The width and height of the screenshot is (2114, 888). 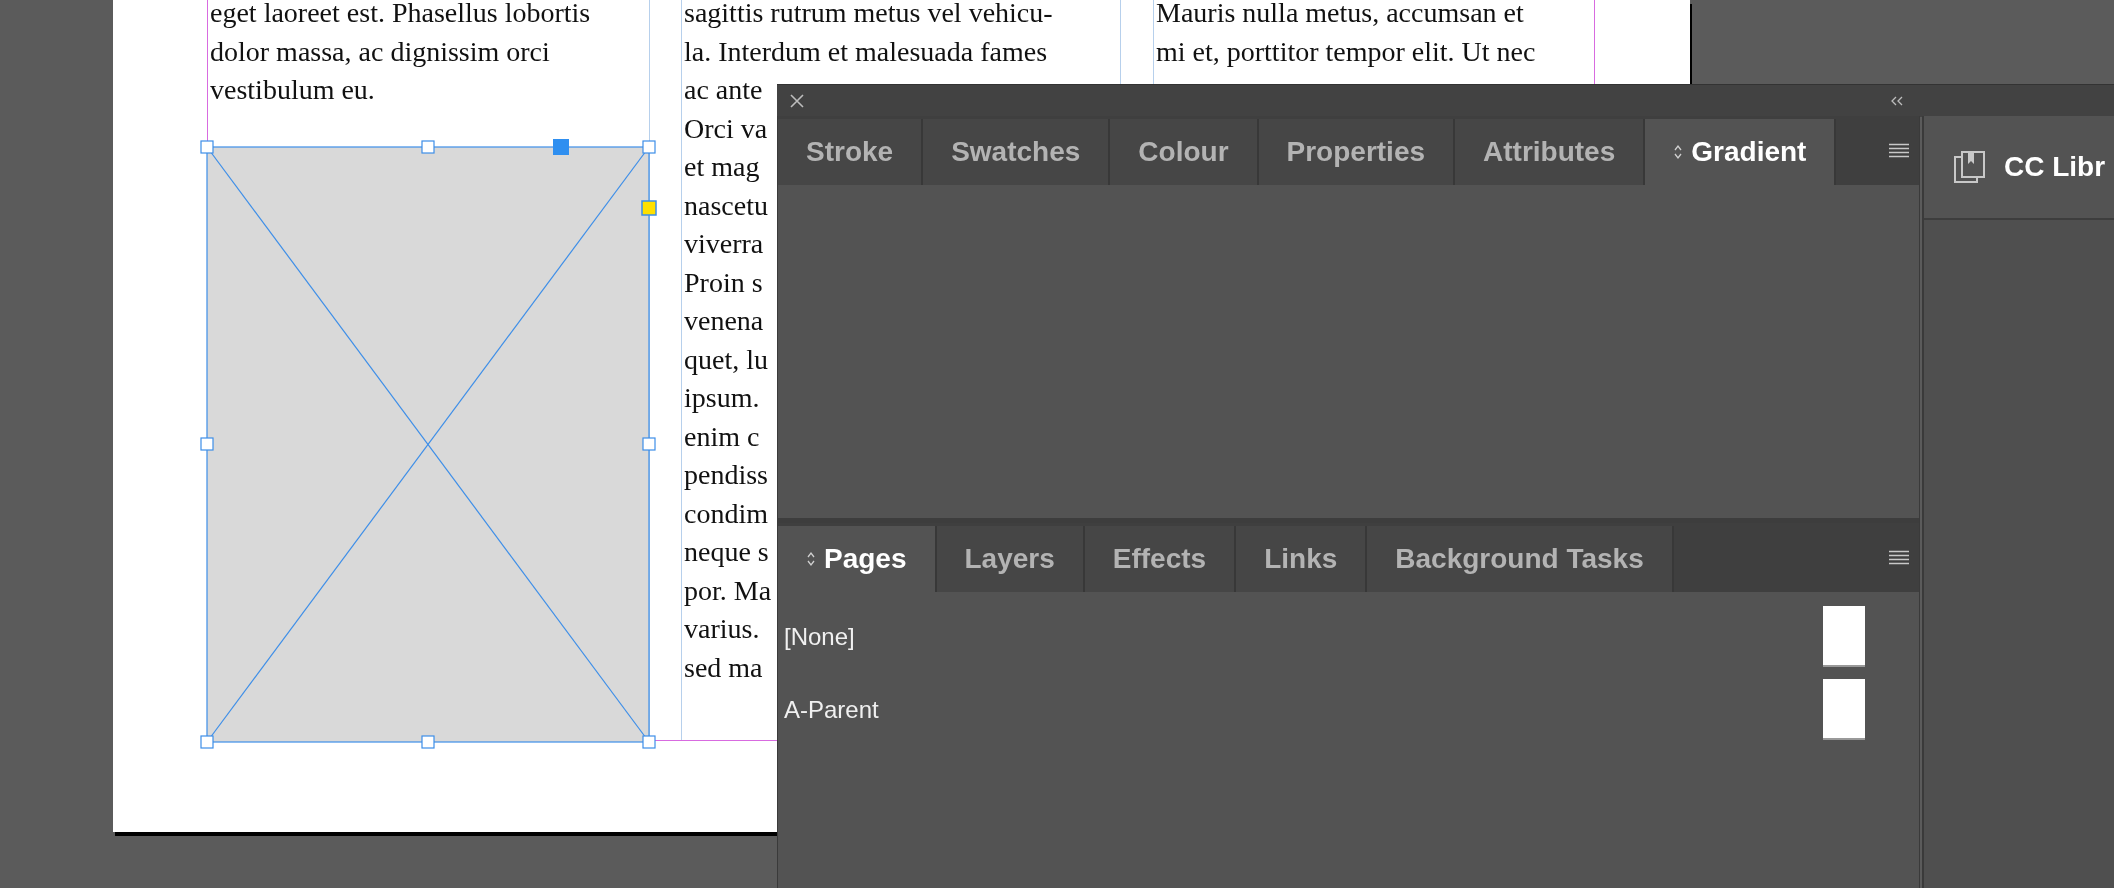 What do you see at coordinates (400, 15) in the screenshot?
I see `body-text-line: eget laoreet est. Phasellus lobortis` at bounding box center [400, 15].